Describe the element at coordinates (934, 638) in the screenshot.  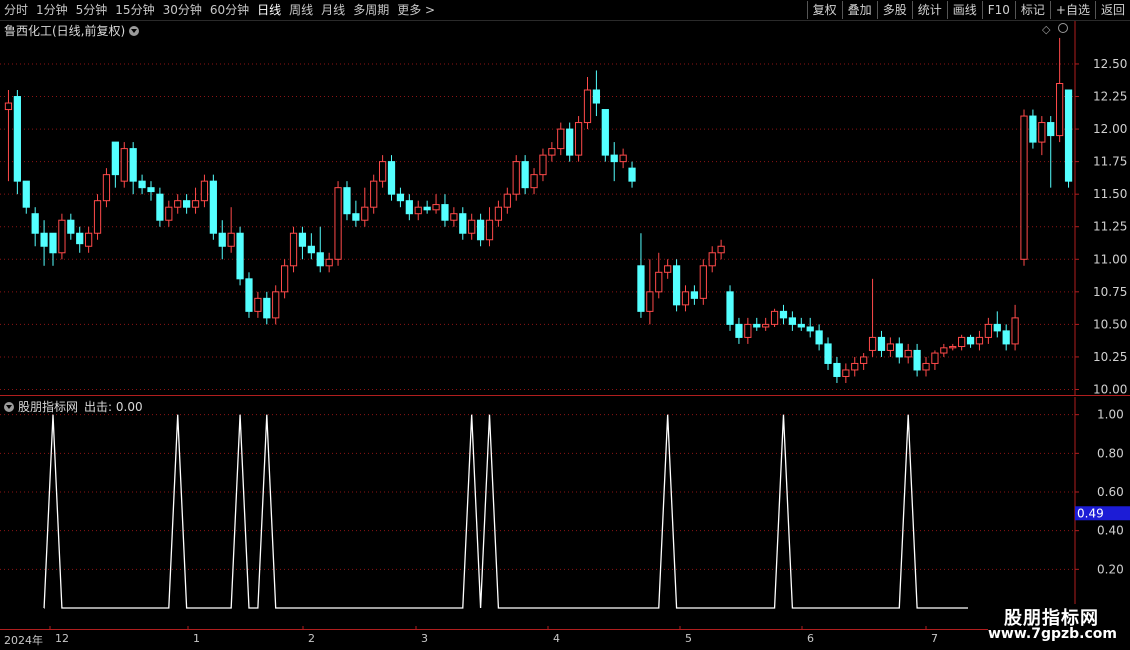
I see `date-month-label: 7` at that location.